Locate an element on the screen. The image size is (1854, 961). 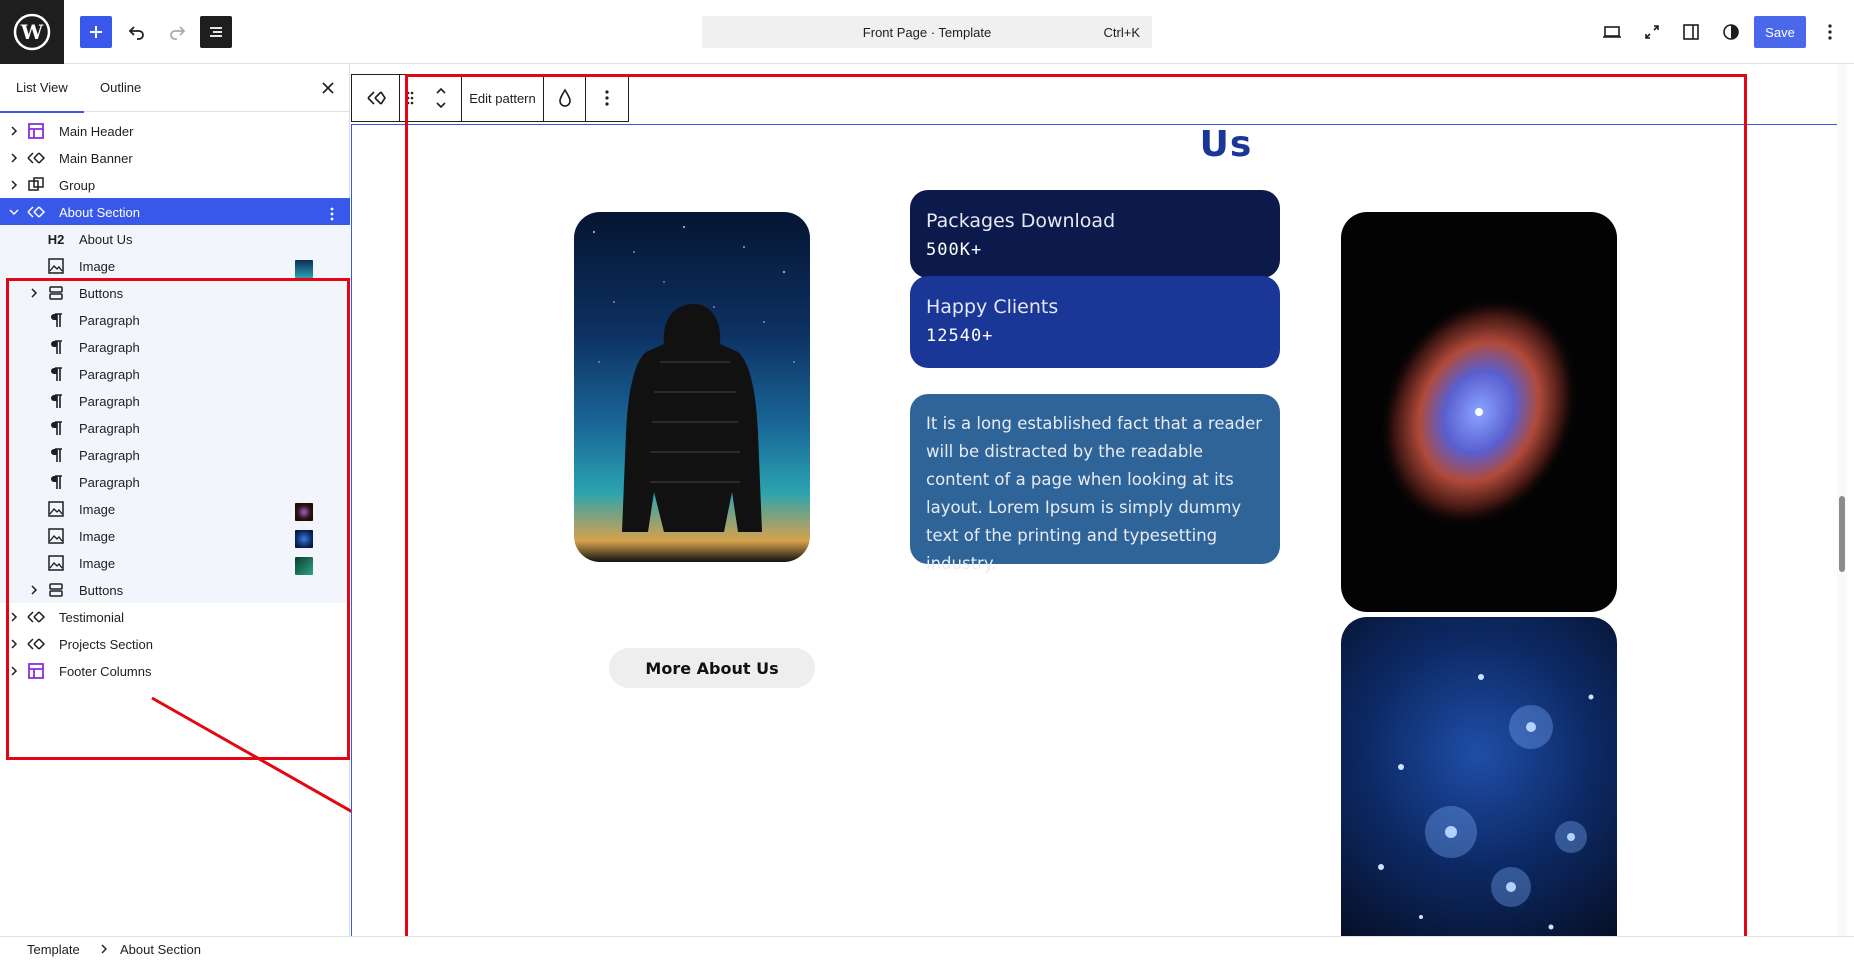
block-toolbar: Edit pattern is located at coordinates (490, 98).